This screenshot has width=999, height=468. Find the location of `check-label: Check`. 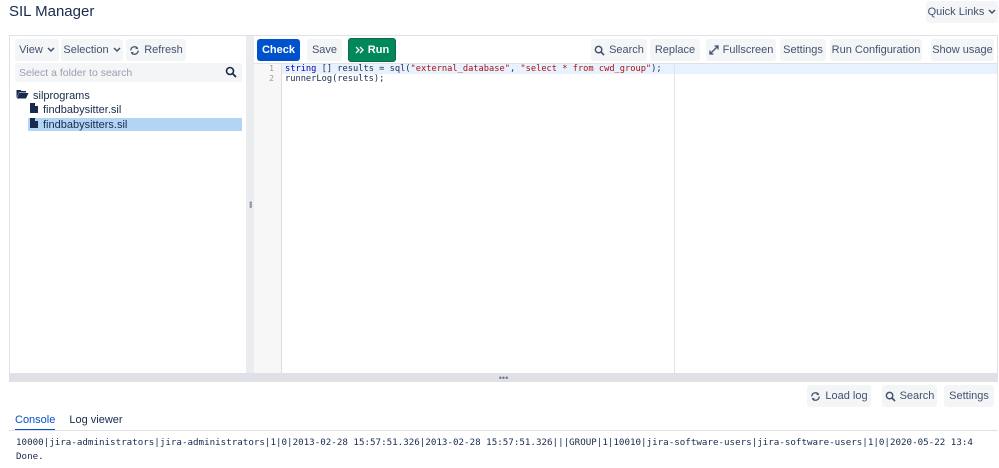

check-label: Check is located at coordinates (278, 50).